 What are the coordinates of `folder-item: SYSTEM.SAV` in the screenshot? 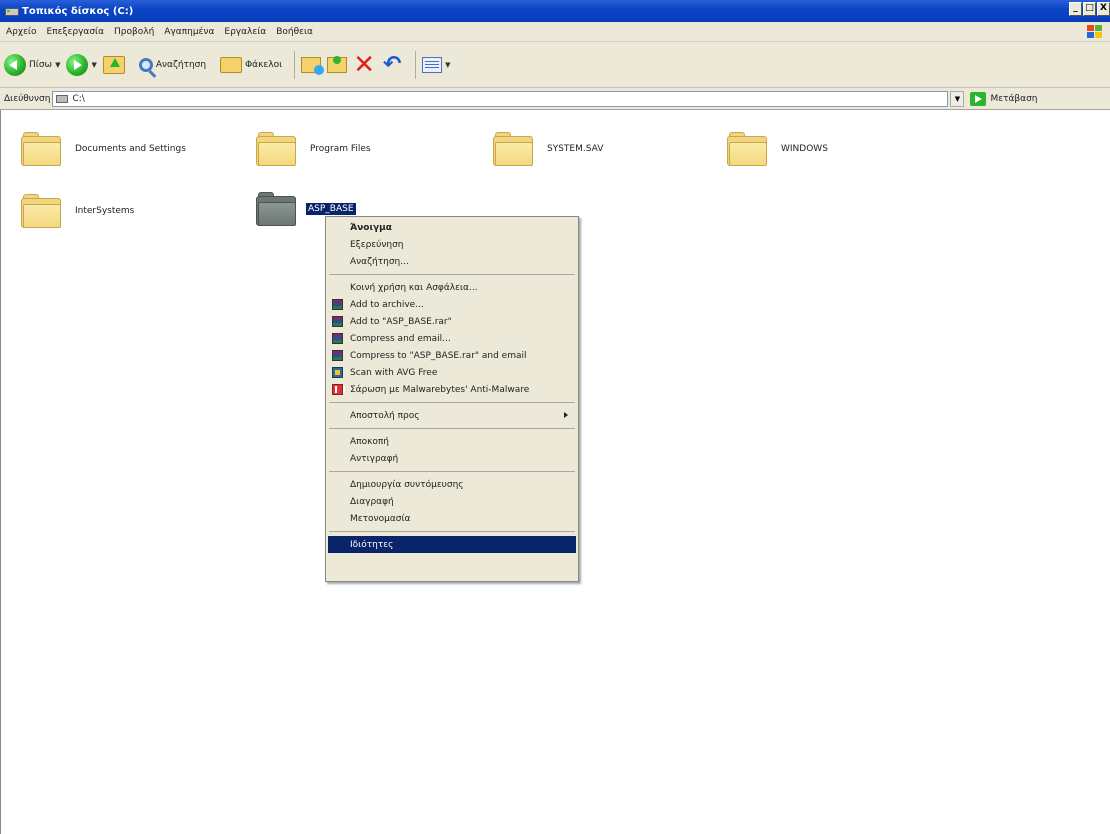 It's located at (548, 149).